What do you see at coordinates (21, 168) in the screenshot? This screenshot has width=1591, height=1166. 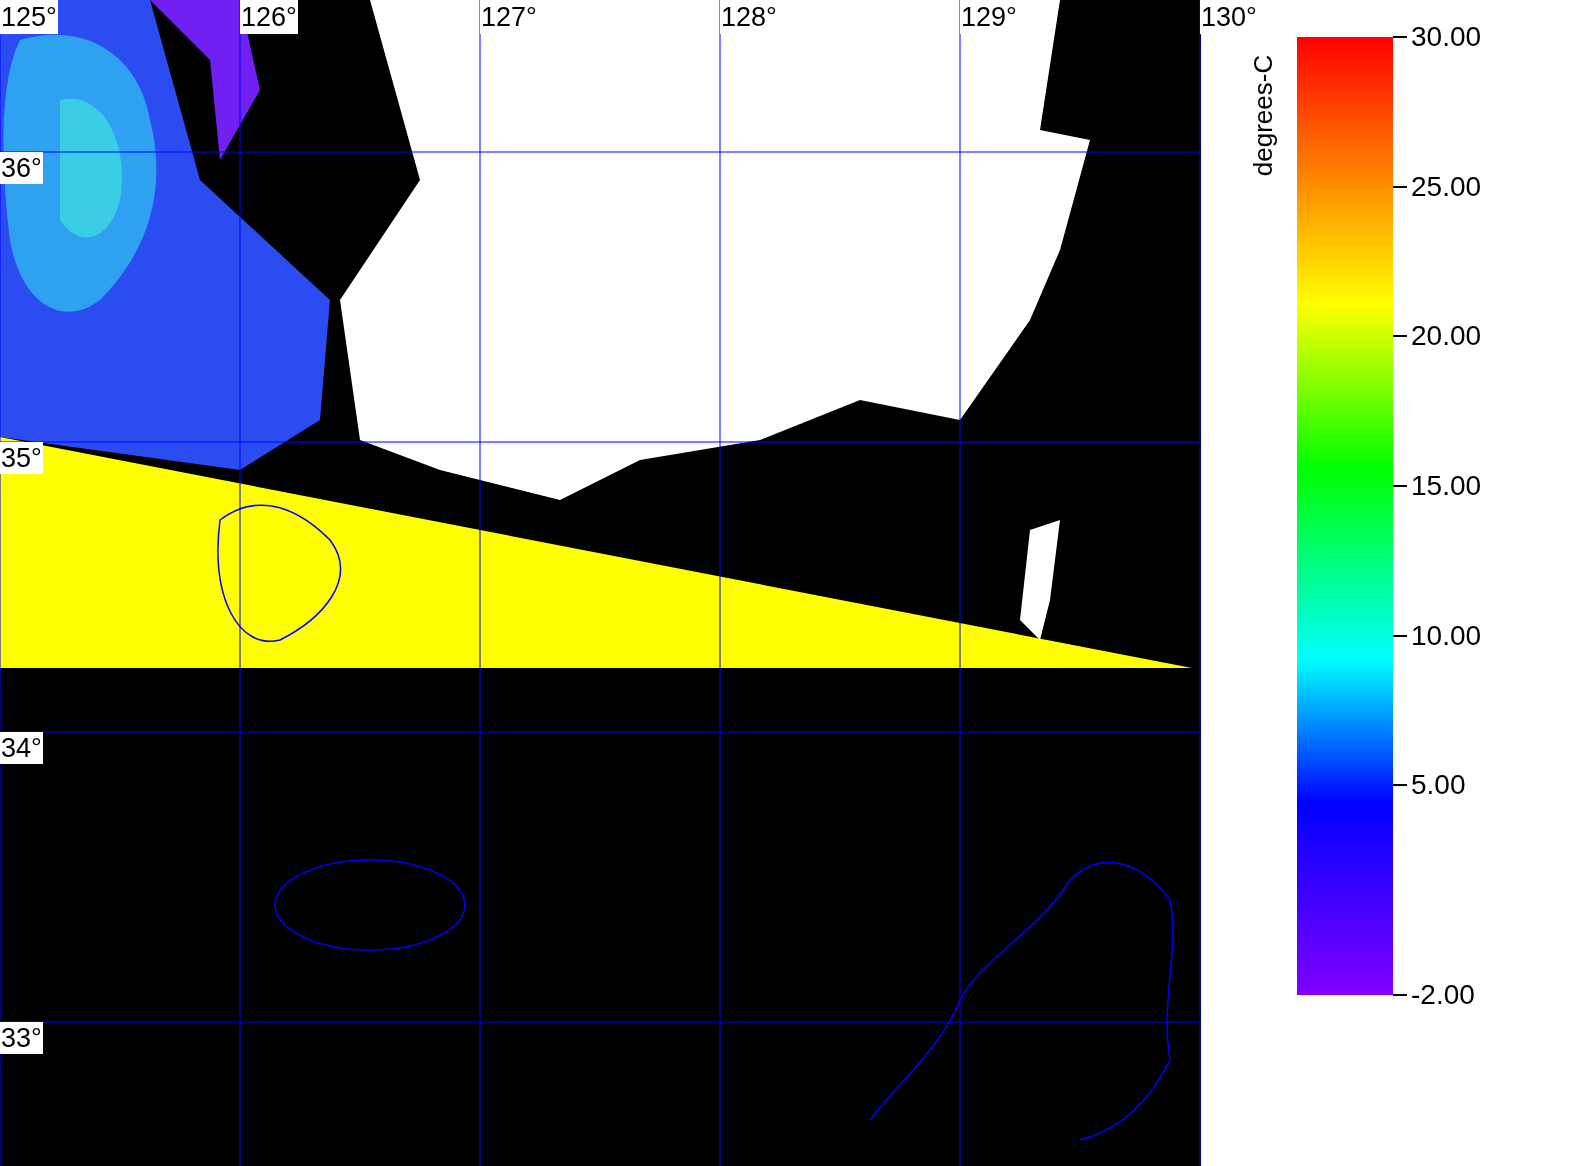 I see `latitude-label: 36°` at bounding box center [21, 168].